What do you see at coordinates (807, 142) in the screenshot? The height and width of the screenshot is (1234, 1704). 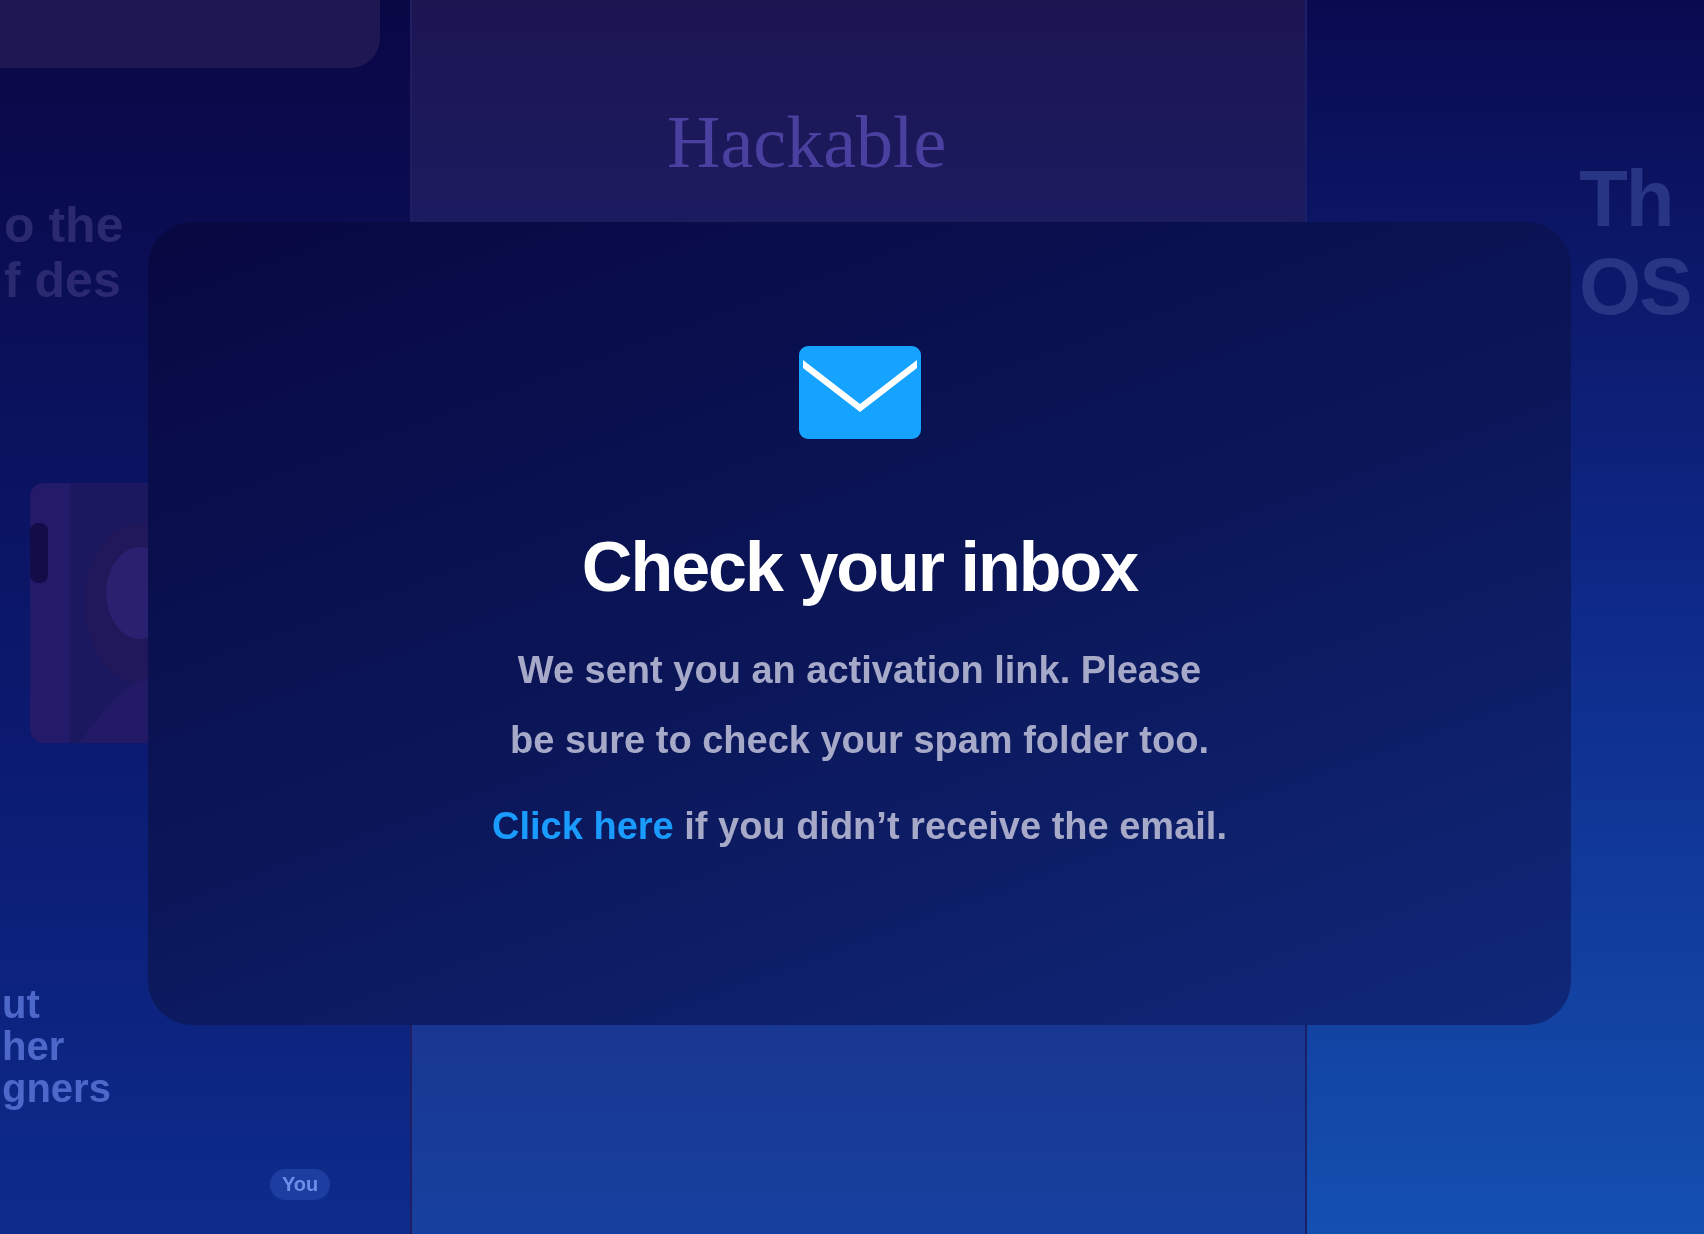 I see `headline: Hackable` at bounding box center [807, 142].